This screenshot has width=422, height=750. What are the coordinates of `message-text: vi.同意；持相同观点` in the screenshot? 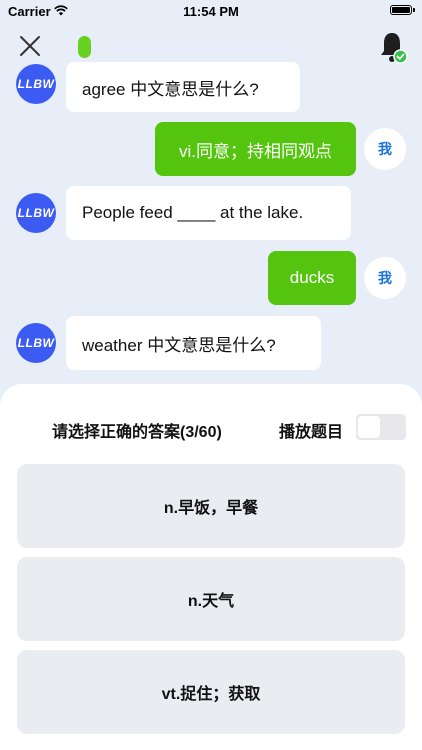 It's located at (255, 151).